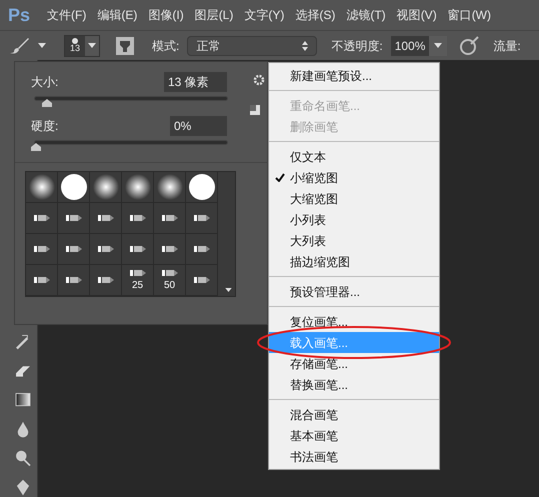  What do you see at coordinates (354, 219) in the screenshot?
I see `menu-option: 小列表` at bounding box center [354, 219].